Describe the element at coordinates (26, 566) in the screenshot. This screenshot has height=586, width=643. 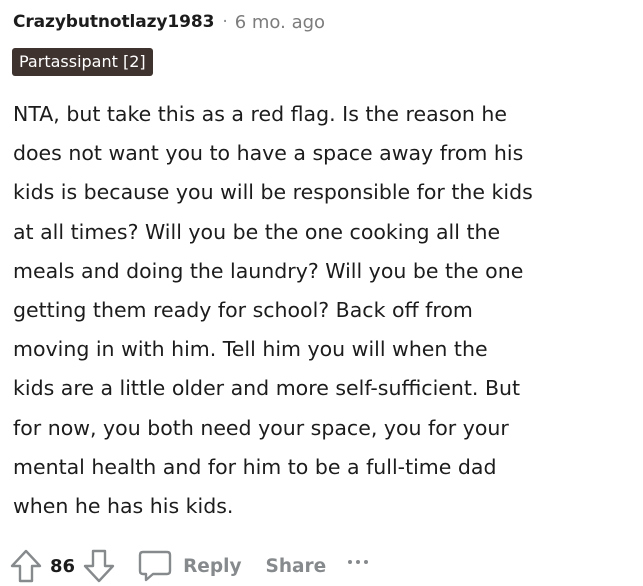
I see `upvote-arrow-icon` at that location.